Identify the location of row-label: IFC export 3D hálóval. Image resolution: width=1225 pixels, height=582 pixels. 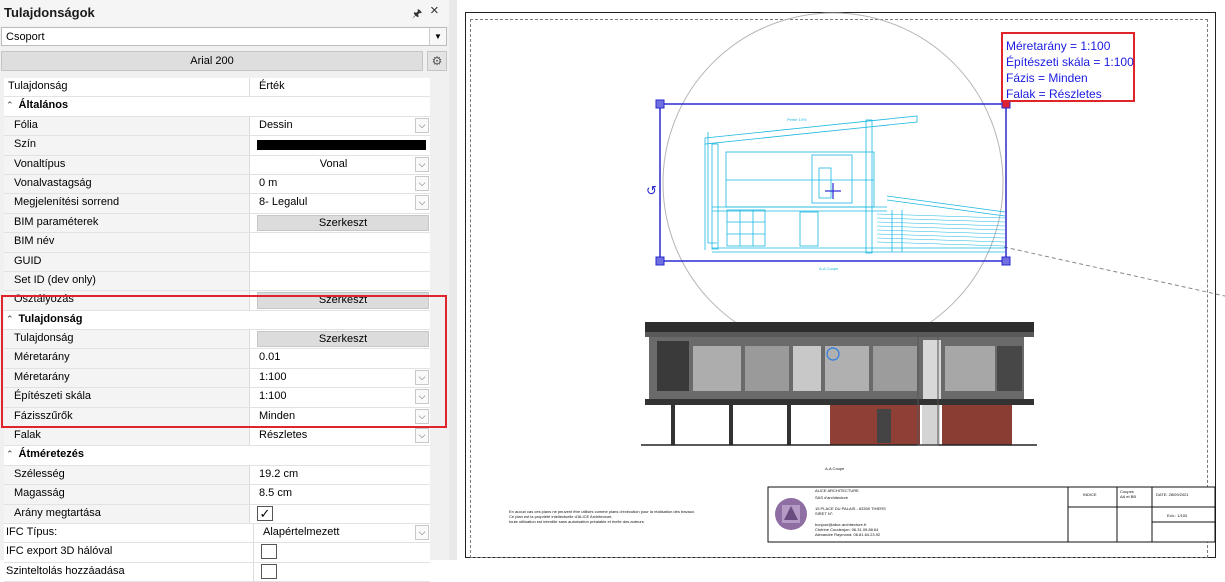
(129, 552).